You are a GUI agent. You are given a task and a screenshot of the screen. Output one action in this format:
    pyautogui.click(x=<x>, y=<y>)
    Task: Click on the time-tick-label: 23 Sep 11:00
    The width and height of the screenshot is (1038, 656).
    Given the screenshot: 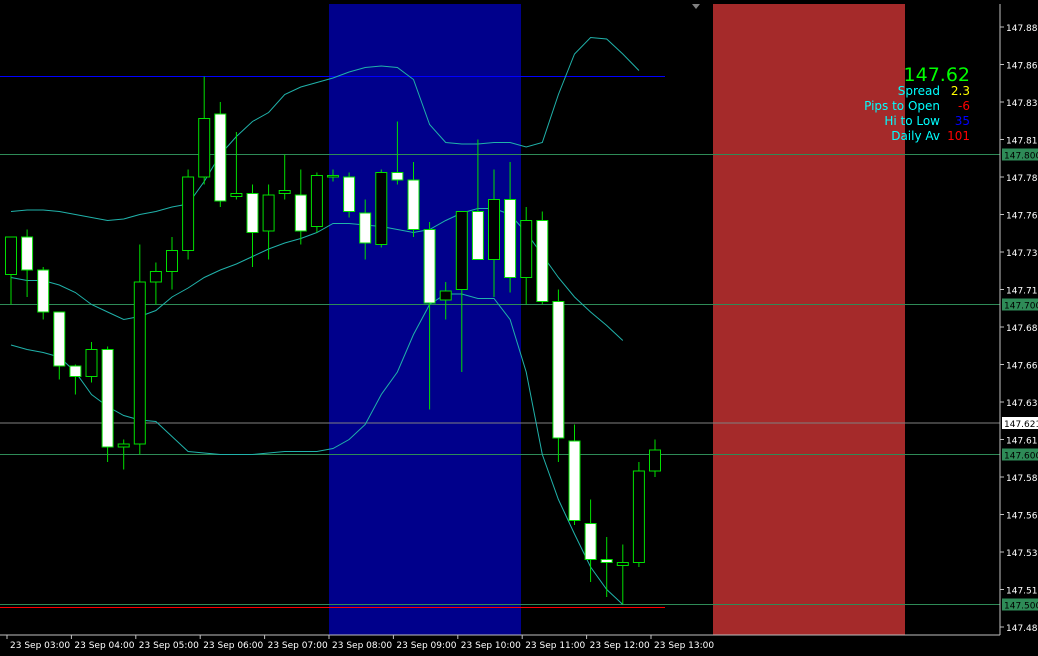 What is the action you would take?
    pyautogui.click(x=555, y=646)
    